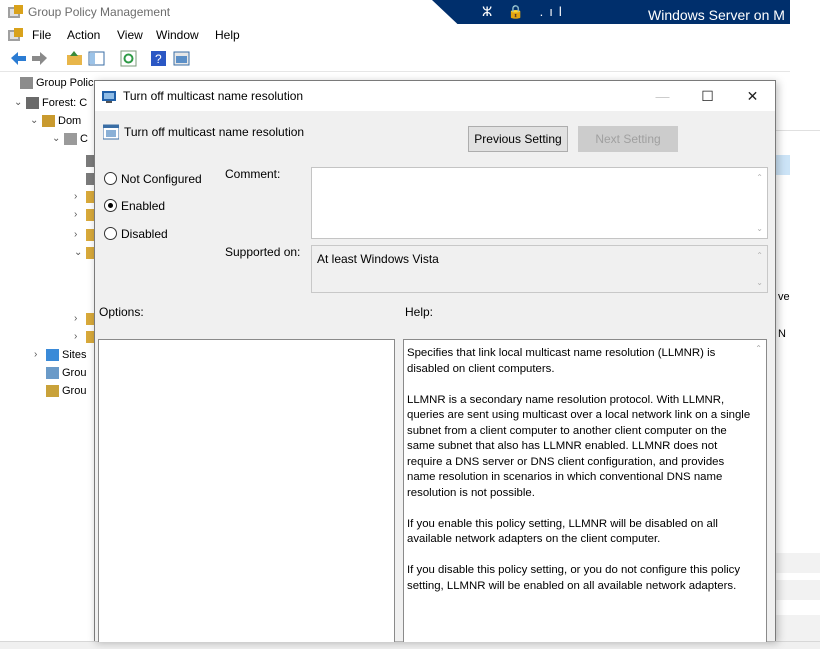  I want to click on remote-connection-title: Windows Server on M, so click(716, 15).